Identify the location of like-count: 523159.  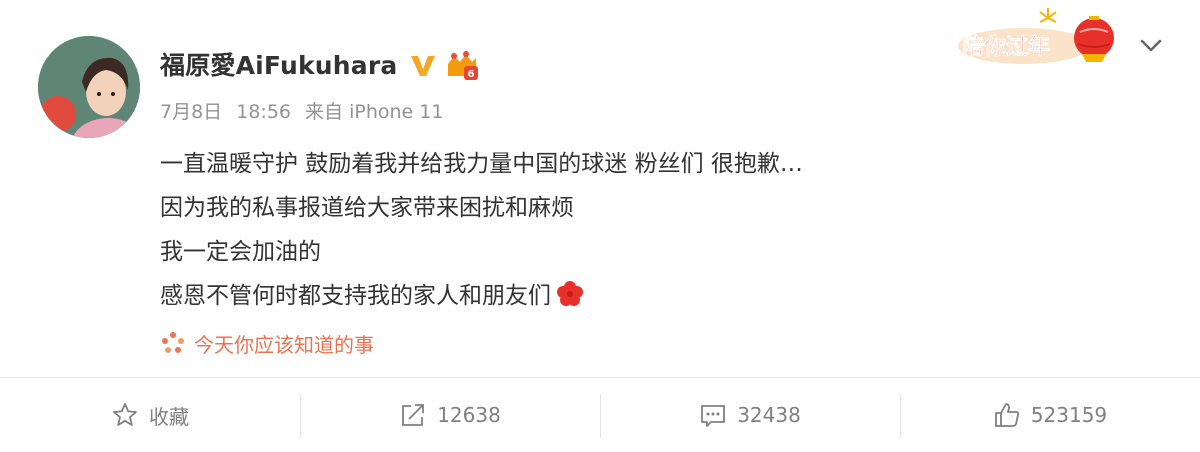
(1069, 415).